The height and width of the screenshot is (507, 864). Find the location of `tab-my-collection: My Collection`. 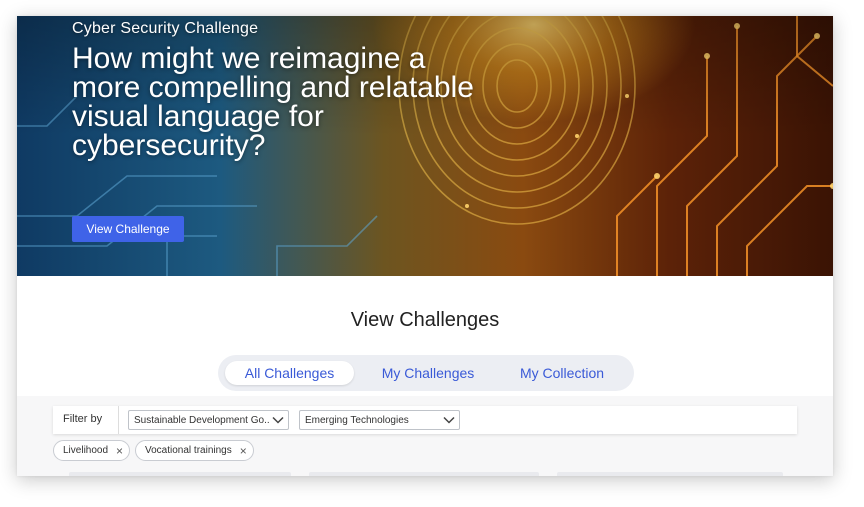

tab-my-collection: My Collection is located at coordinates (562, 373).